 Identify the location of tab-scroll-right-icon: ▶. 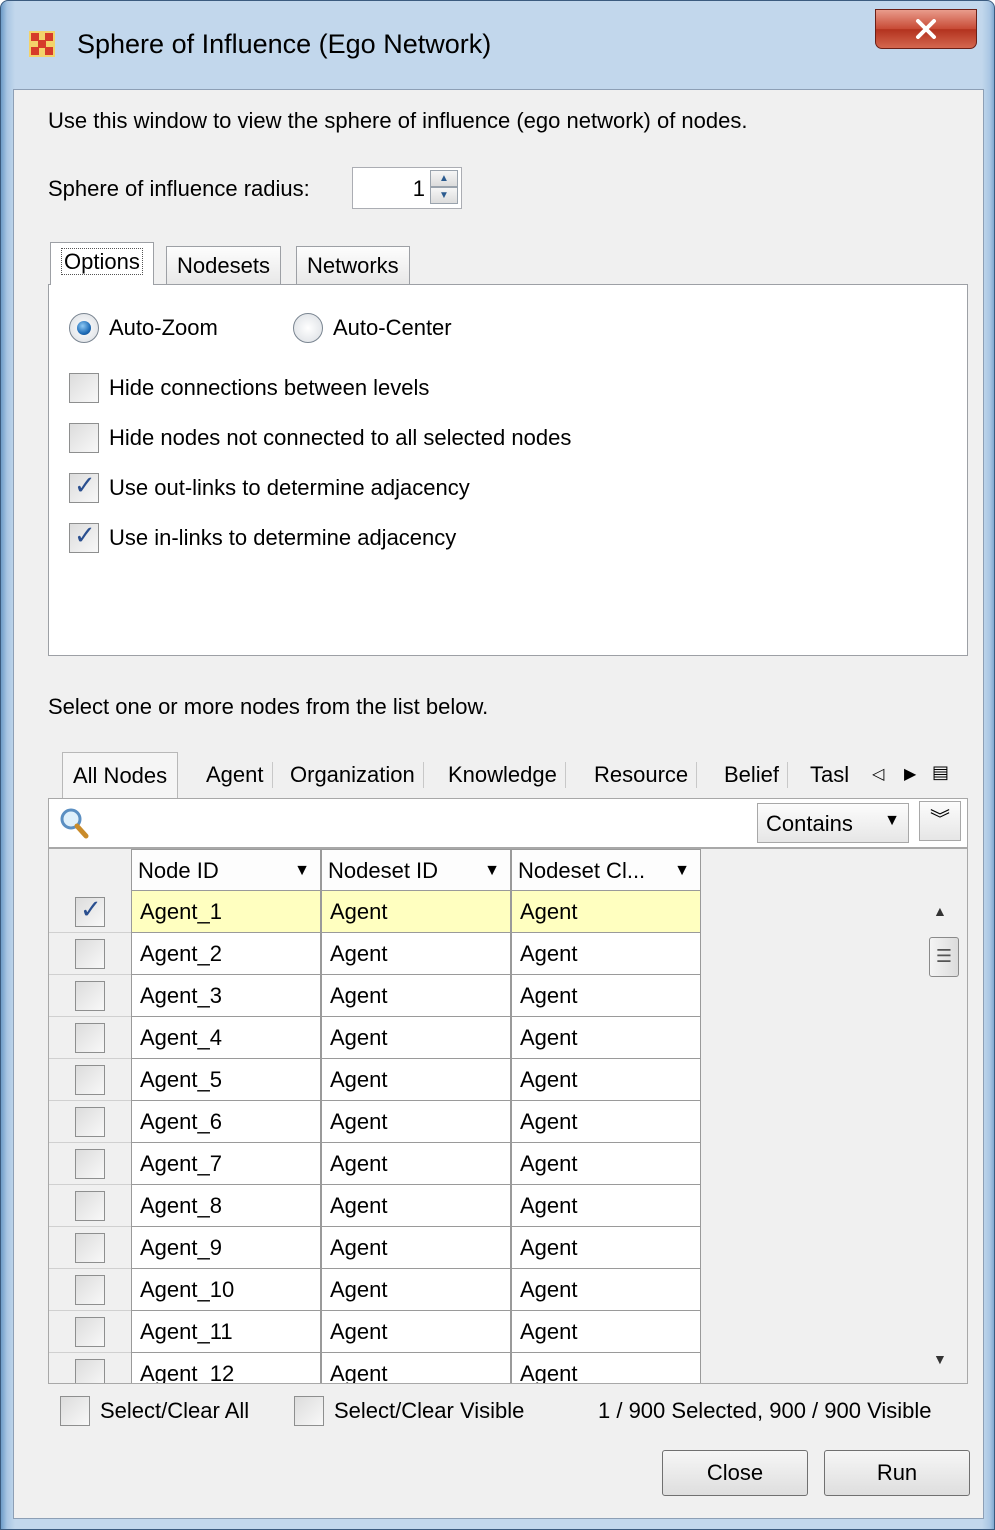
(910, 774).